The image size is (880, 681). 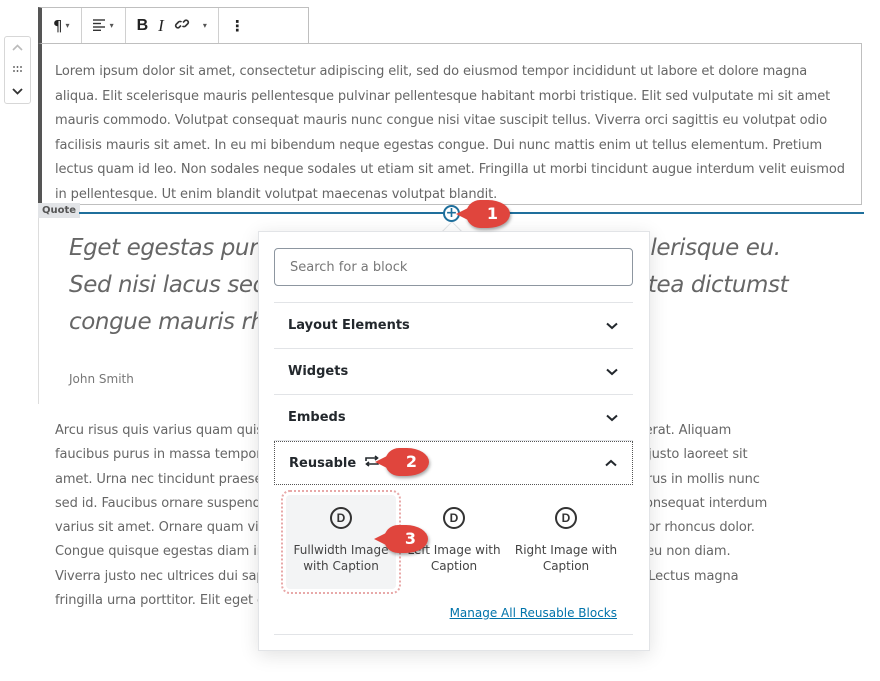 What do you see at coordinates (341, 558) in the screenshot?
I see `reusable-block-label: Fullwidth Image with Caption` at bounding box center [341, 558].